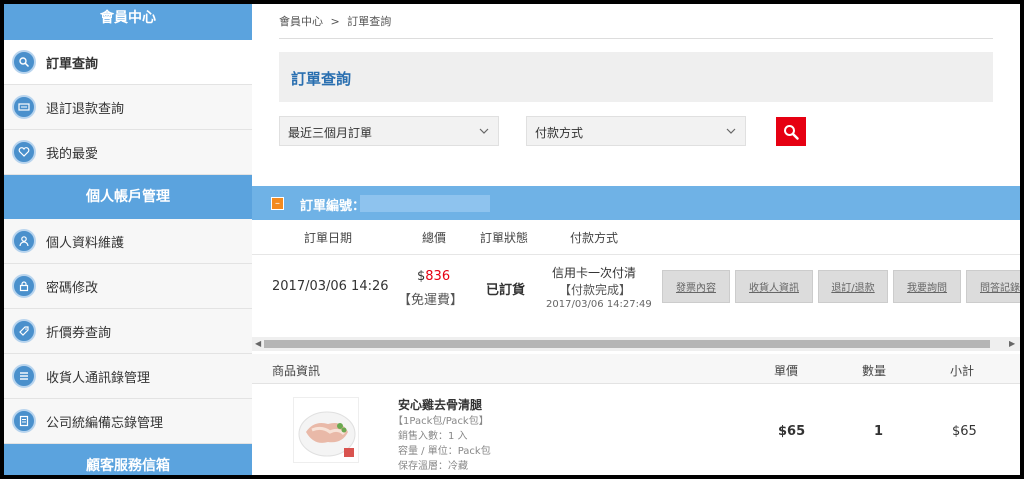  I want to click on header-payment: 付款方式, so click(594, 238).